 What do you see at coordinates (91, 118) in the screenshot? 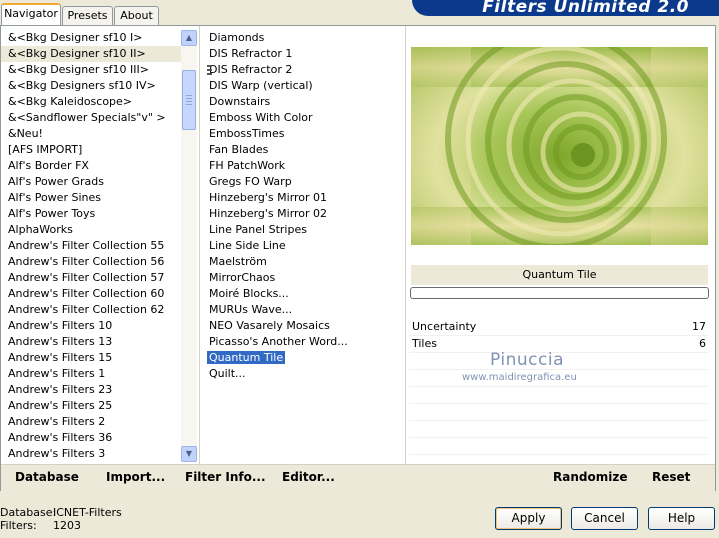
I see `category-item: &<Sandflower Specials"v" >` at bounding box center [91, 118].